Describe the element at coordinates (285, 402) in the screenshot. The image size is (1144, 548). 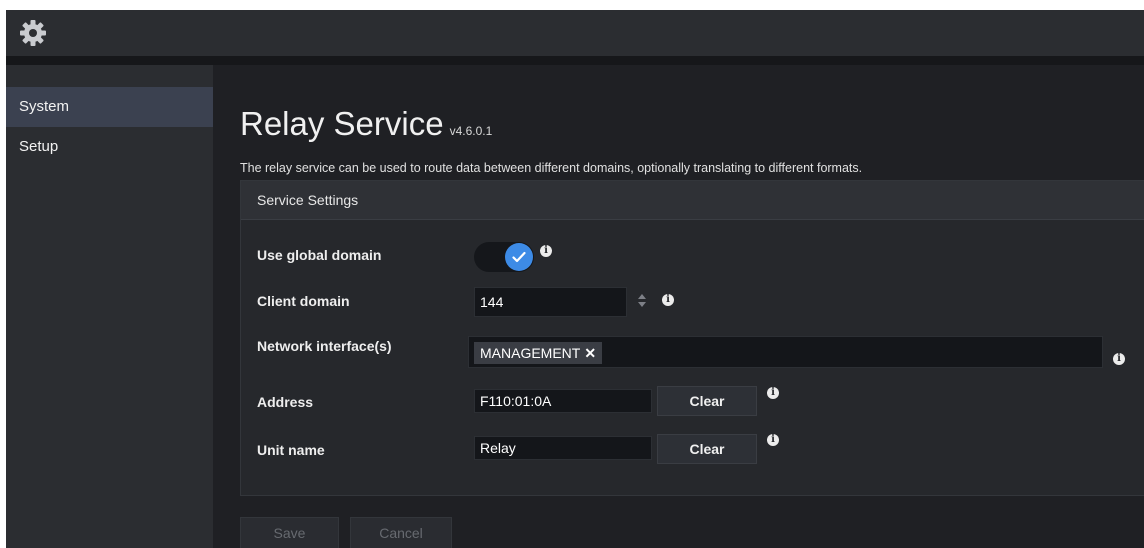
I see `address-label: Address` at that location.